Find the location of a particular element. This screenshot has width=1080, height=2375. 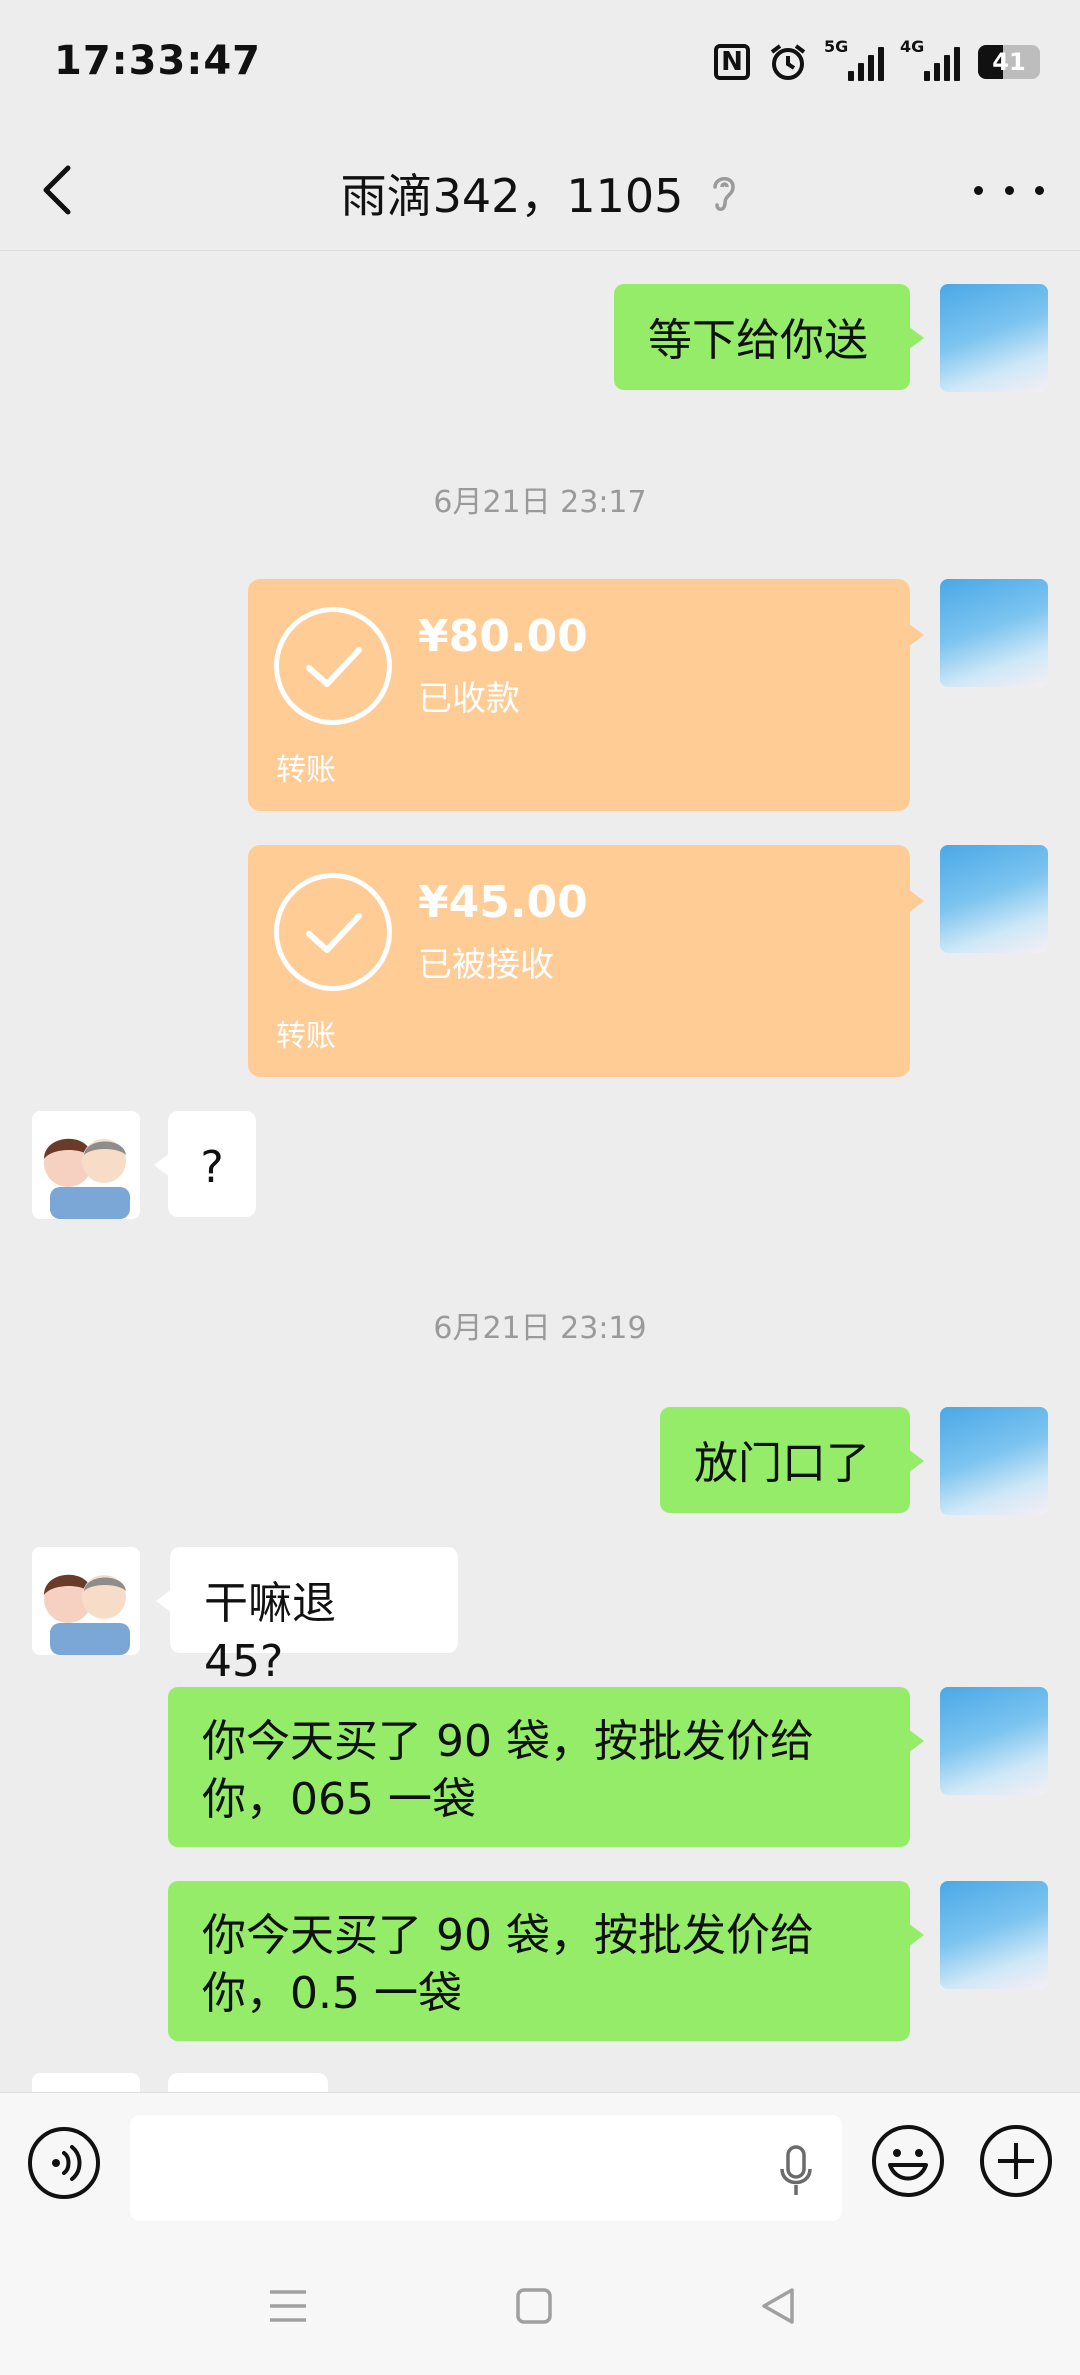

back-nav-icon is located at coordinates (778, 2306).